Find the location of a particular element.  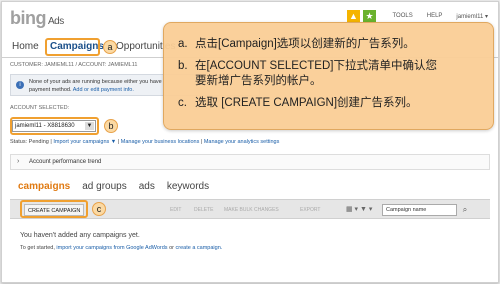

business-locations-link: Manage your business locations is located at coordinates (160, 142).